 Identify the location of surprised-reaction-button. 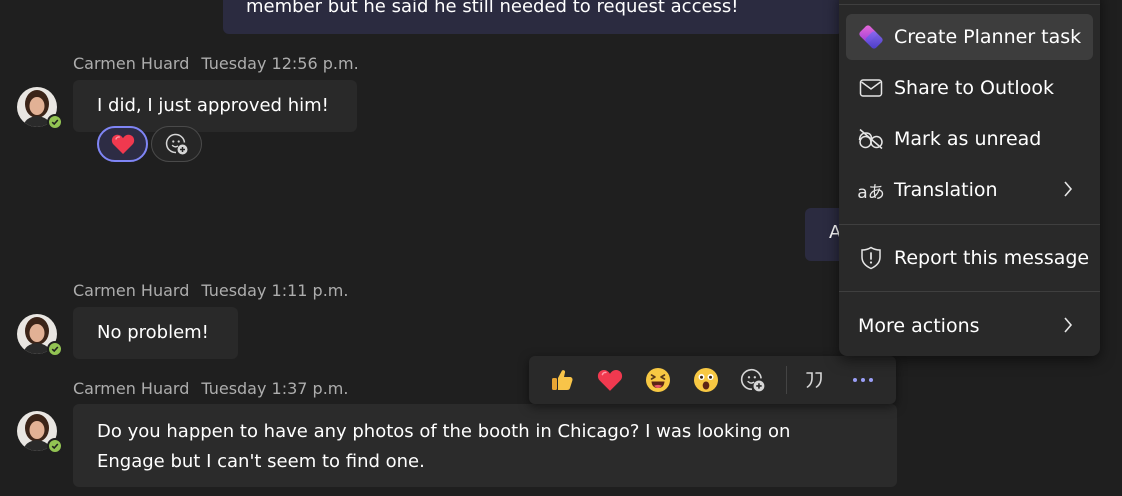
(706, 380).